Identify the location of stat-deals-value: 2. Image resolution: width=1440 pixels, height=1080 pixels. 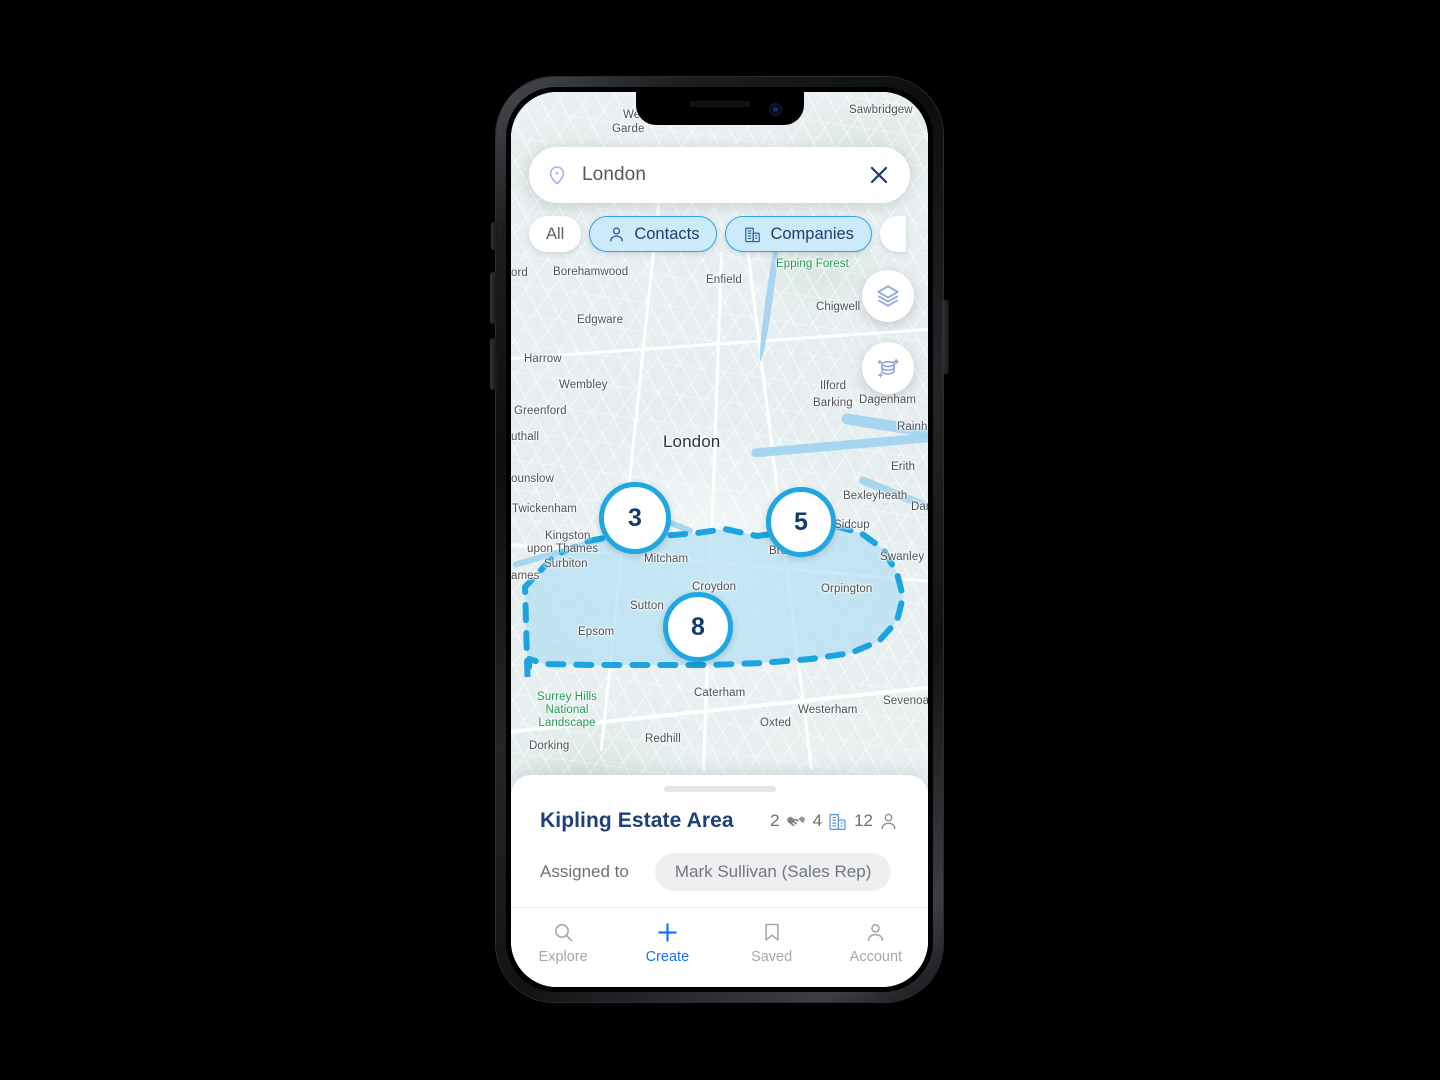
(775, 820).